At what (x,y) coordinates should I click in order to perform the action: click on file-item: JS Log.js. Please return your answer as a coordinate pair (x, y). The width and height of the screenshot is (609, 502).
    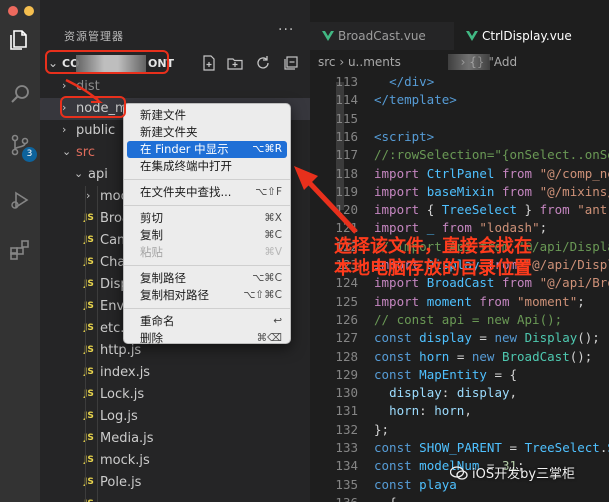
    Looking at the image, I should click on (175, 417).